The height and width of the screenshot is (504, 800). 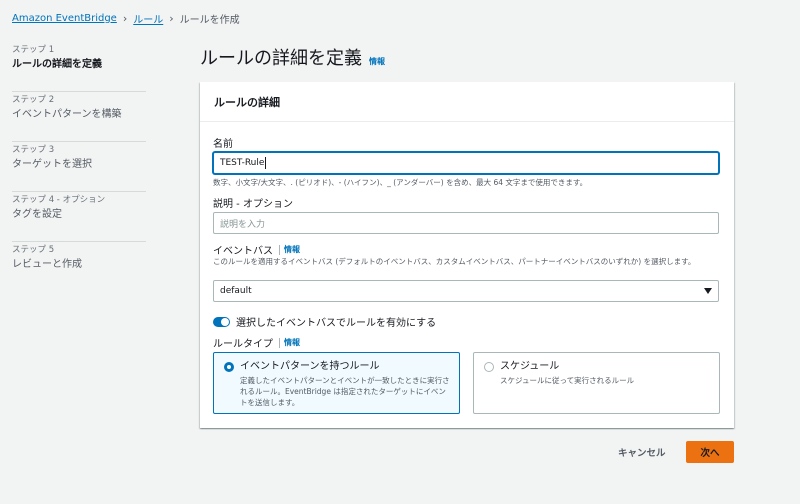 What do you see at coordinates (64, 18) in the screenshot?
I see `breadcrumb-link-eventbridge: Amazon EventBridge` at bounding box center [64, 18].